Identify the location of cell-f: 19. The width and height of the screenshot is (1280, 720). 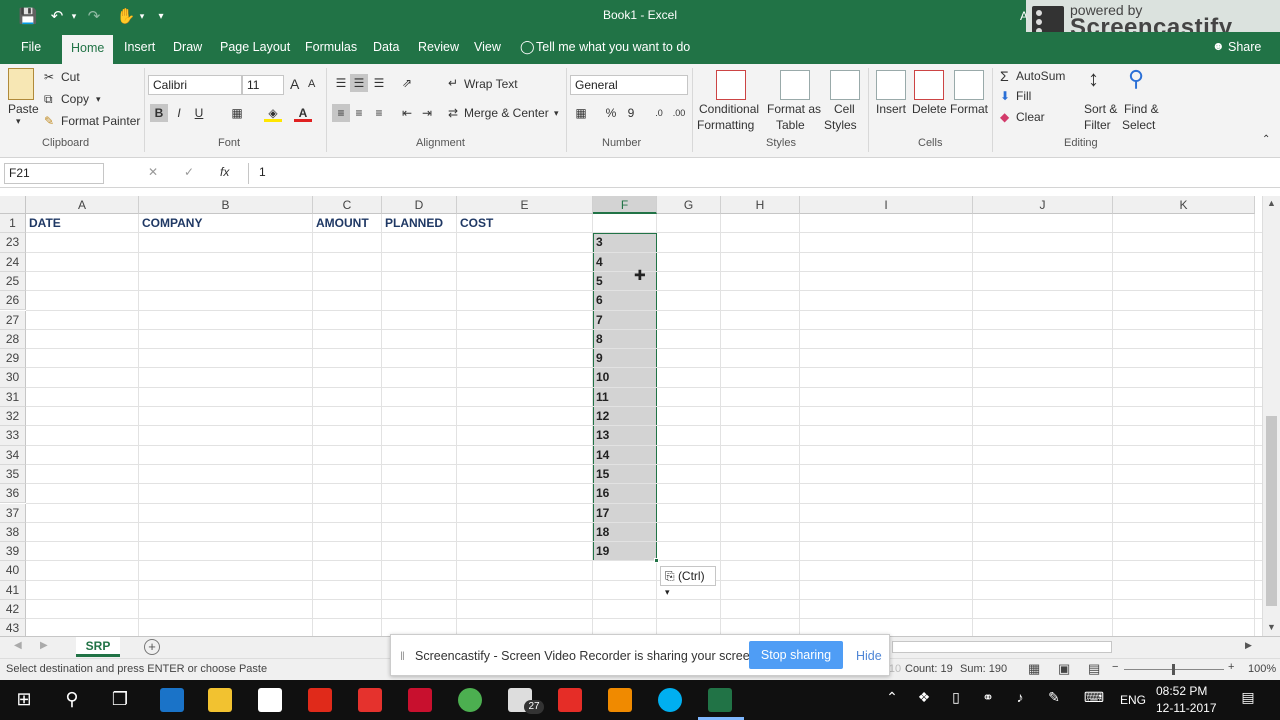
(601, 551).